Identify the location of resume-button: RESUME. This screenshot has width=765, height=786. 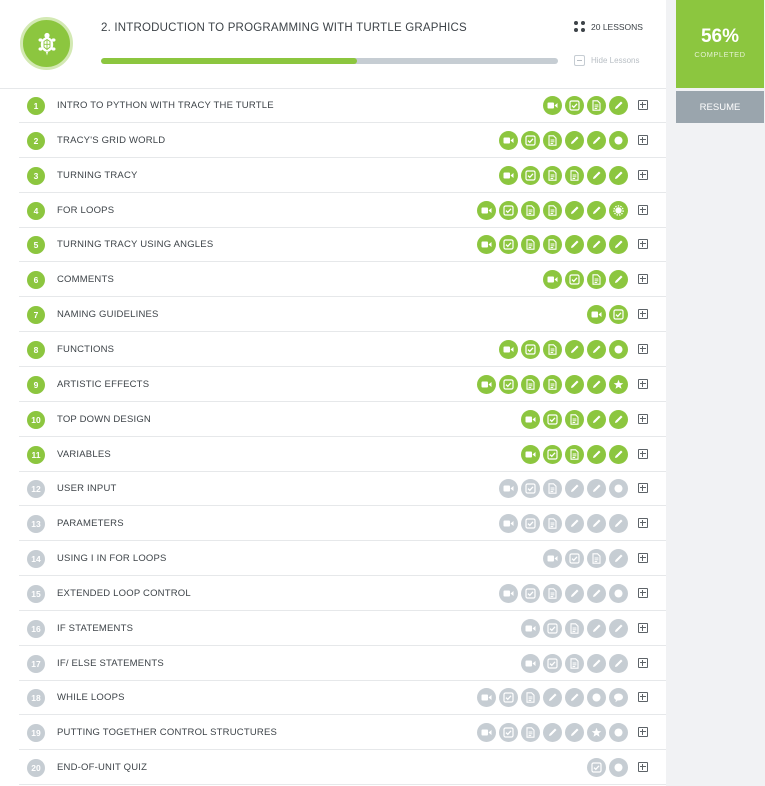
(720, 107).